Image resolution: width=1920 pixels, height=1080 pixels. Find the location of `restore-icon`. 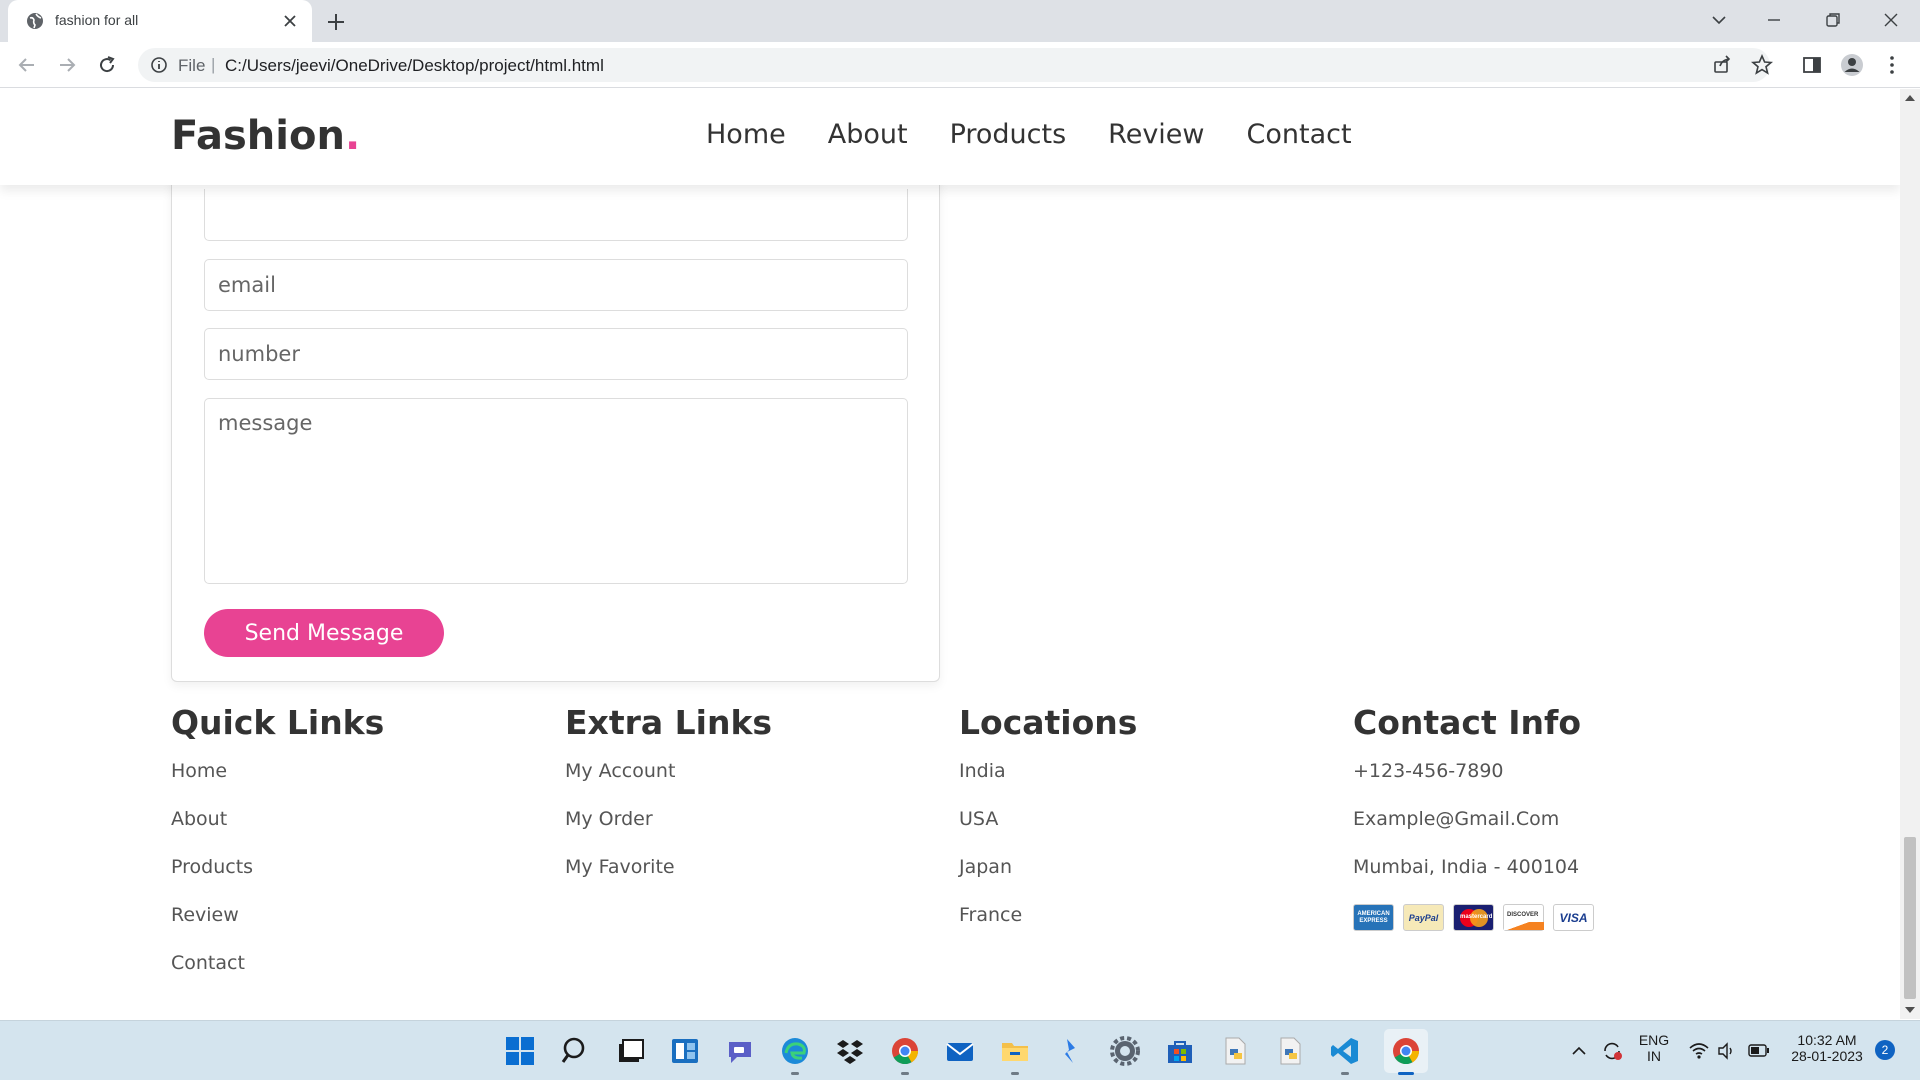

restore-icon is located at coordinates (1833, 20).